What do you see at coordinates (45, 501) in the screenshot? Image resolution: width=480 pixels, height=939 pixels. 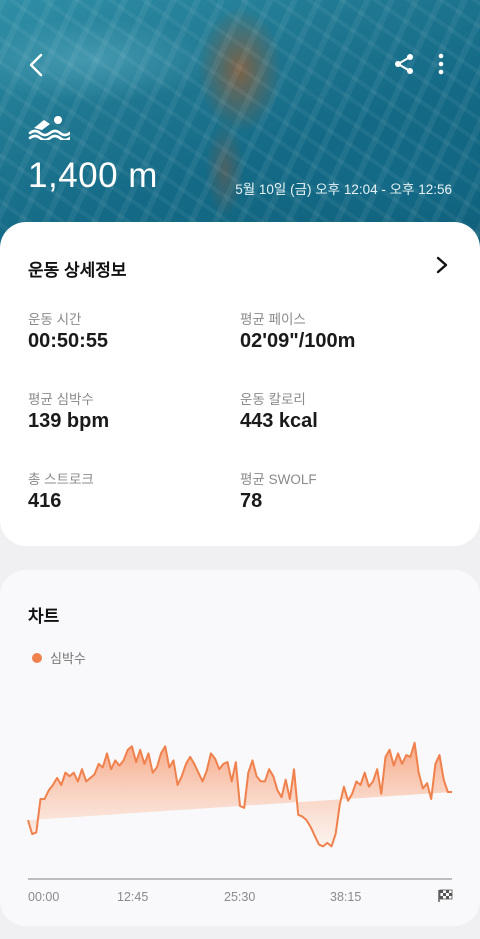 I see `total-strokes-value: 416` at bounding box center [45, 501].